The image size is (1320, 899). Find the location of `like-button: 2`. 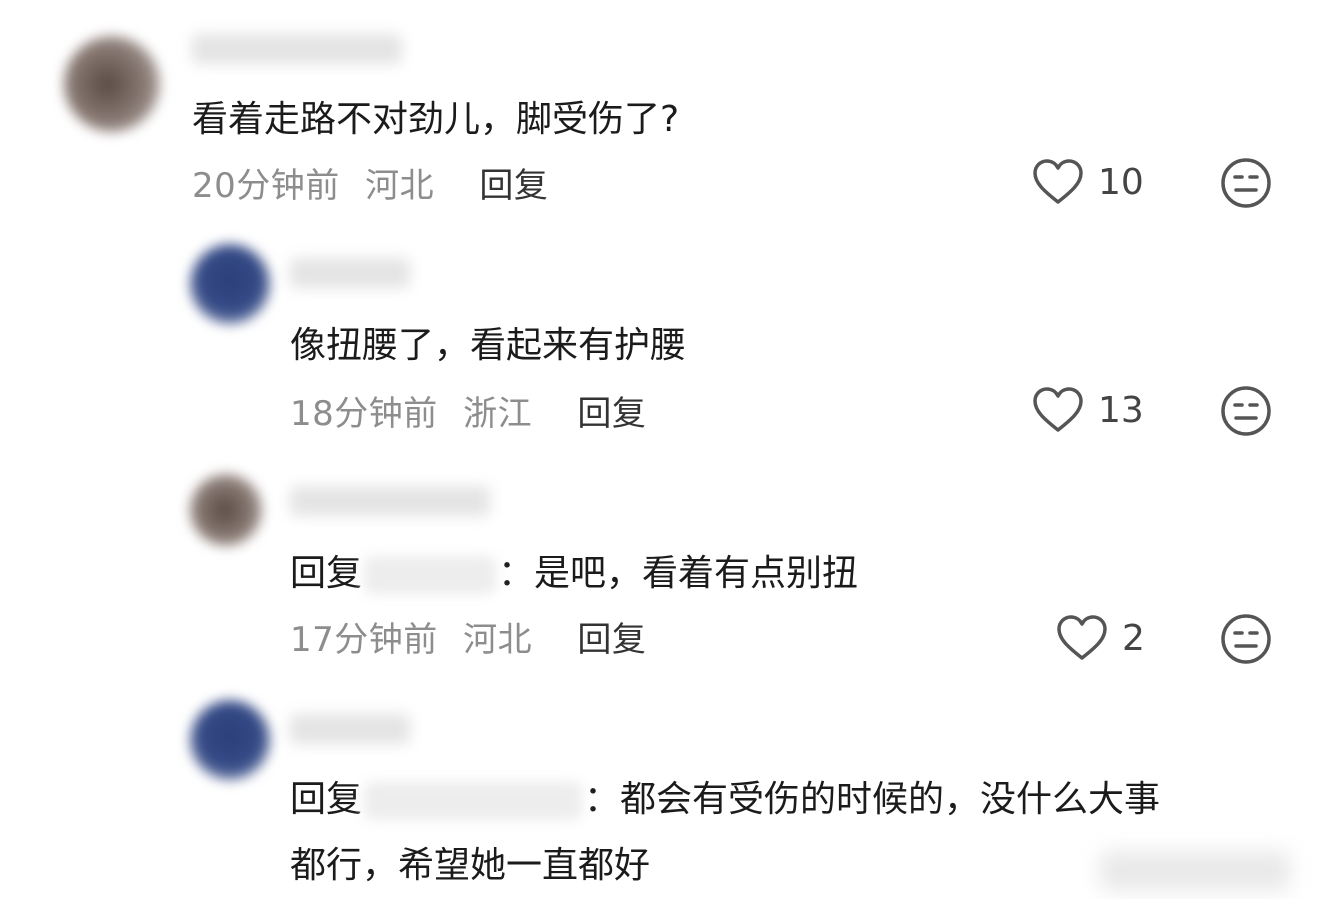

like-button: 2 is located at coordinates (1100, 638).